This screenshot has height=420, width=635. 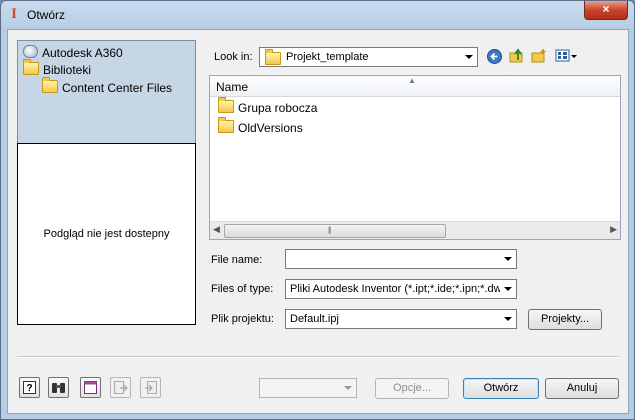 I want to click on place-biblioteki: Biblioteki, so click(x=57, y=68).